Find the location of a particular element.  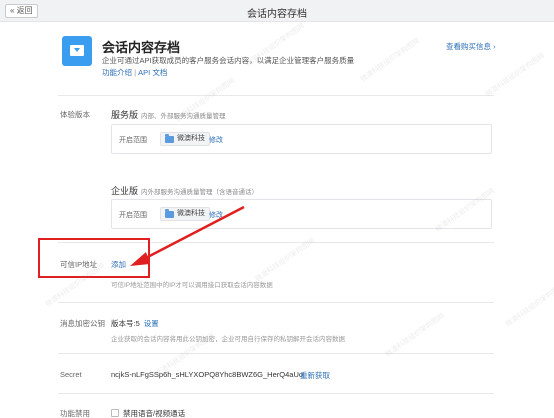

service-edit-link: 修改 is located at coordinates (216, 140).